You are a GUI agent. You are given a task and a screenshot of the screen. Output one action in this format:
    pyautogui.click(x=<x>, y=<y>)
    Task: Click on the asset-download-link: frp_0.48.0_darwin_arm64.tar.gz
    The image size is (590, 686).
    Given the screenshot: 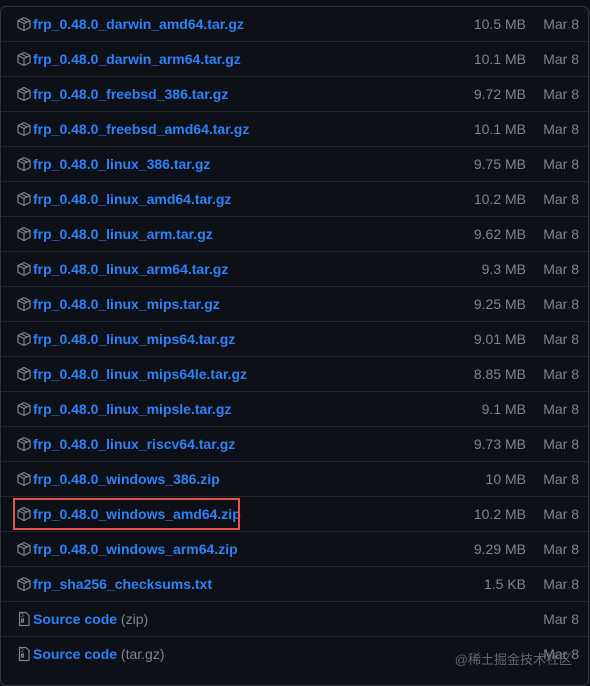 What is the action you would take?
    pyautogui.click(x=137, y=59)
    